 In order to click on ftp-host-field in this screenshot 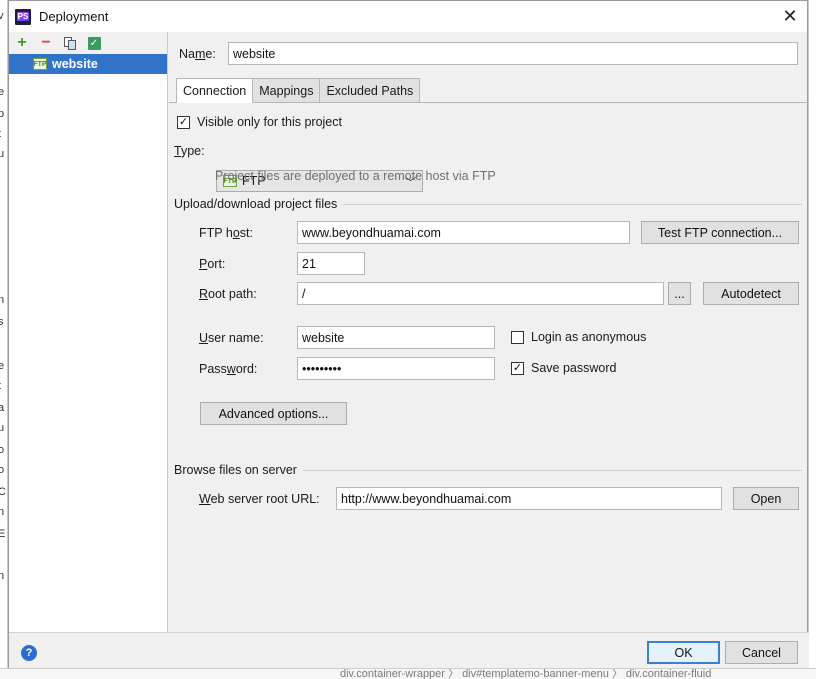, I will do `click(463, 232)`.